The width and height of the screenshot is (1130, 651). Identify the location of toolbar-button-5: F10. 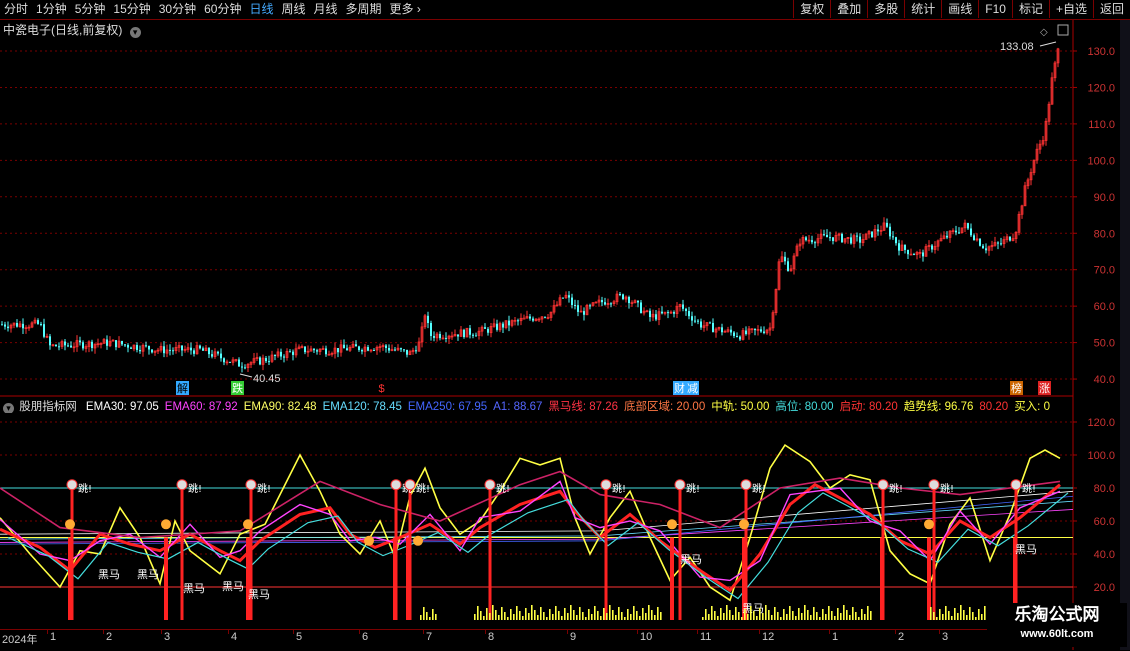
(995, 9).